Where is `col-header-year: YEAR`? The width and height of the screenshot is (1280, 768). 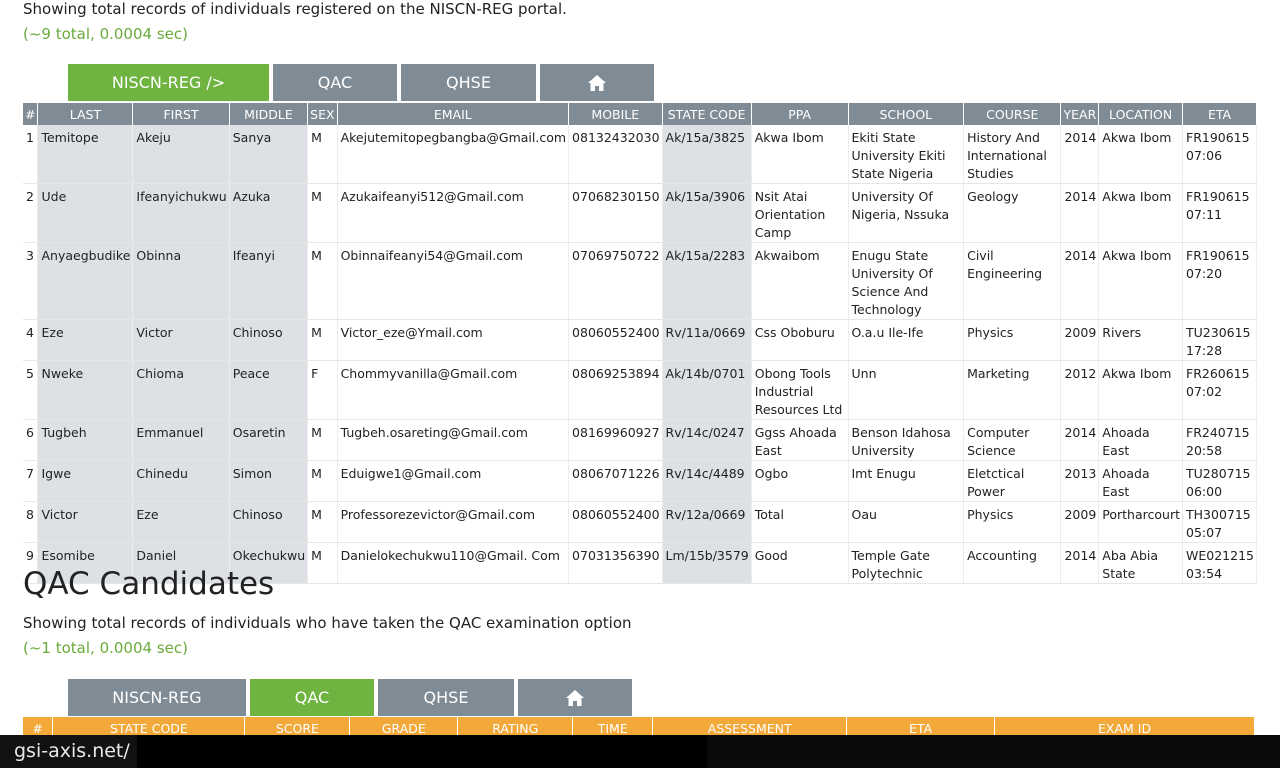 col-header-year: YEAR is located at coordinates (1080, 114).